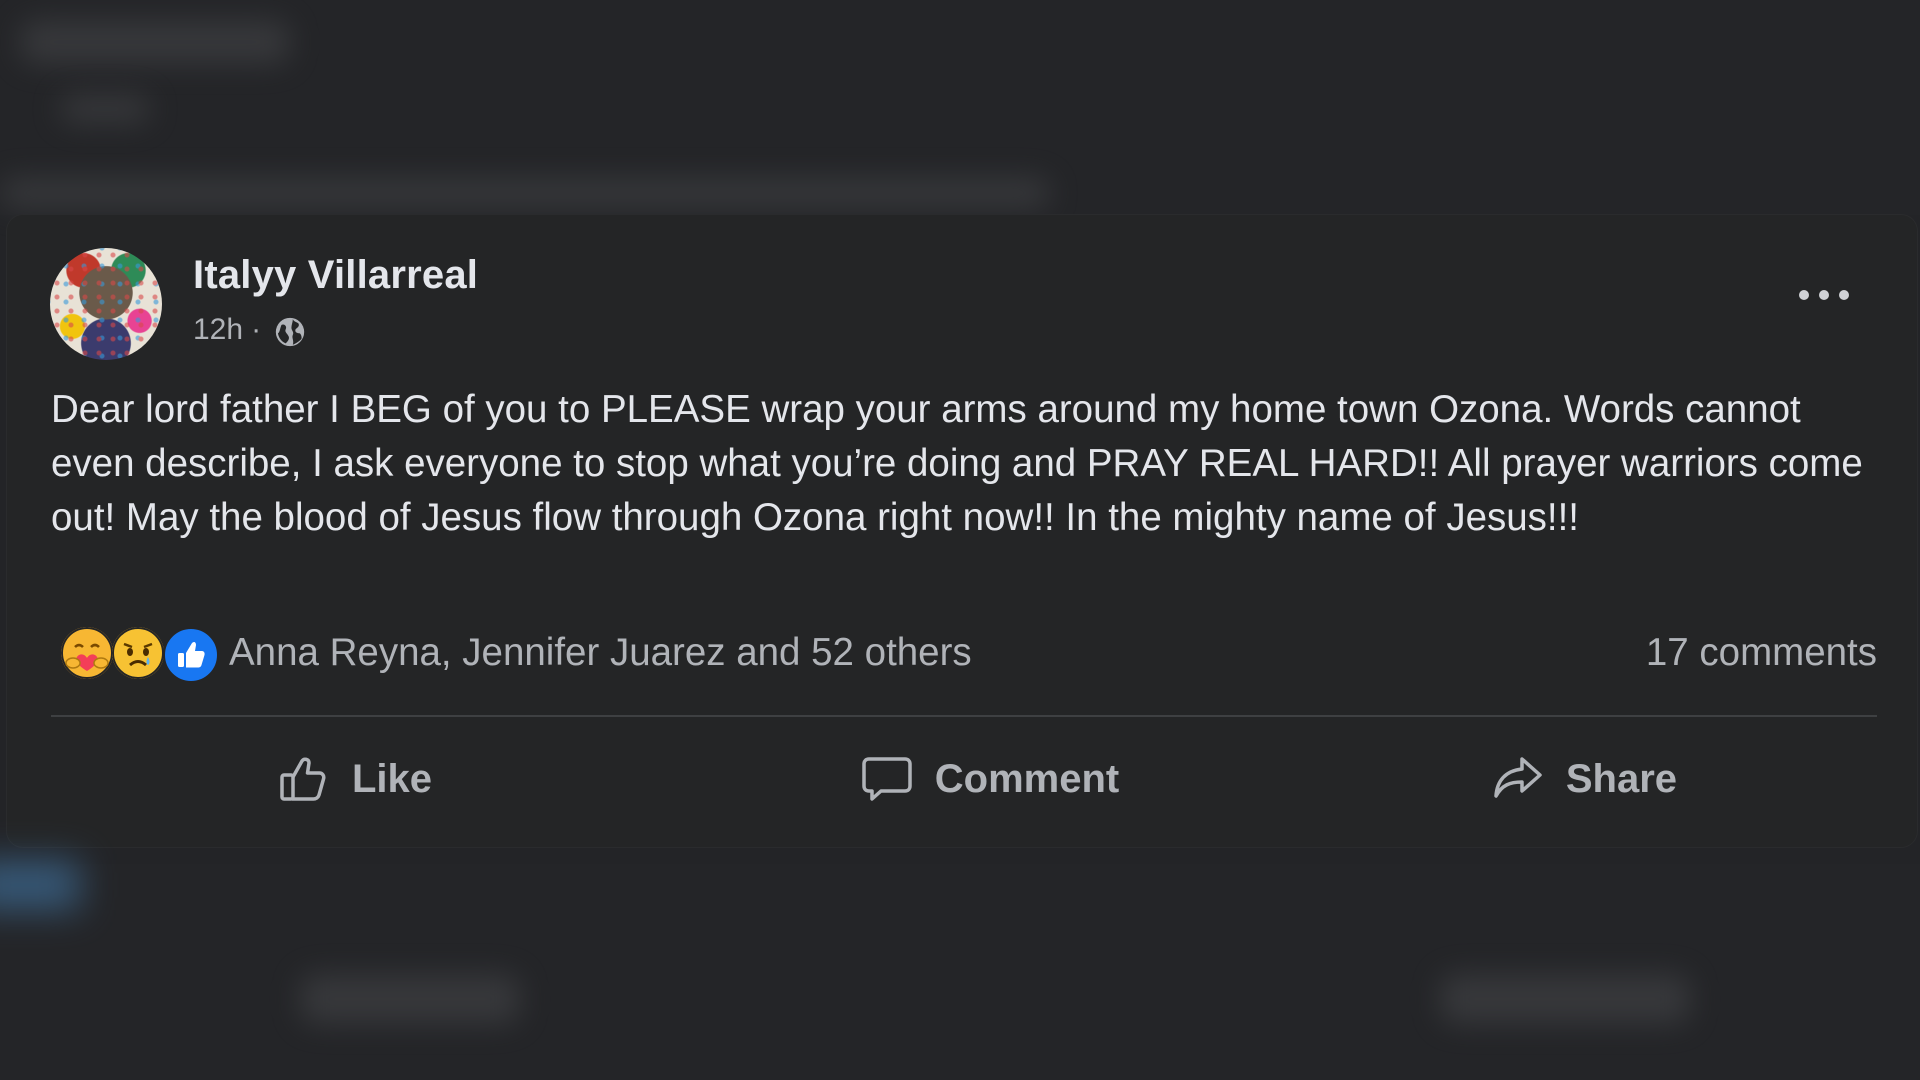 This screenshot has width=1920, height=1080. Describe the element at coordinates (250, 330) in the screenshot. I see `post-meta: 12h ·` at that location.